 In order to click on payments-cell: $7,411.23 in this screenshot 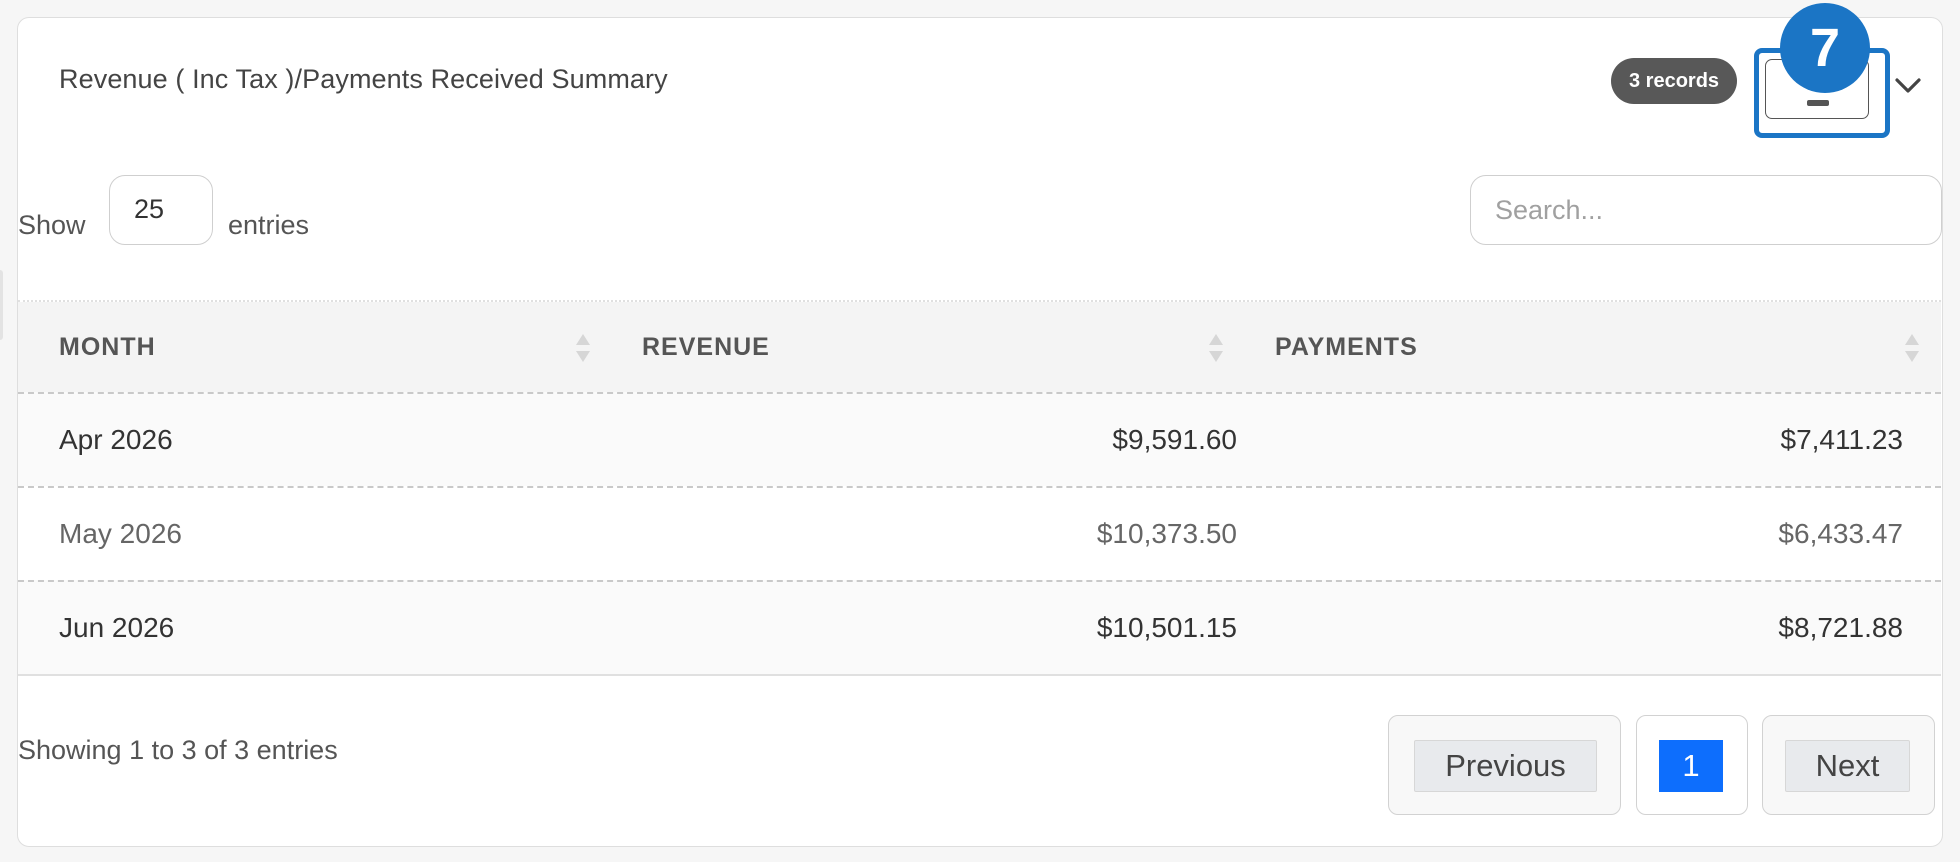, I will do `click(1842, 439)`.